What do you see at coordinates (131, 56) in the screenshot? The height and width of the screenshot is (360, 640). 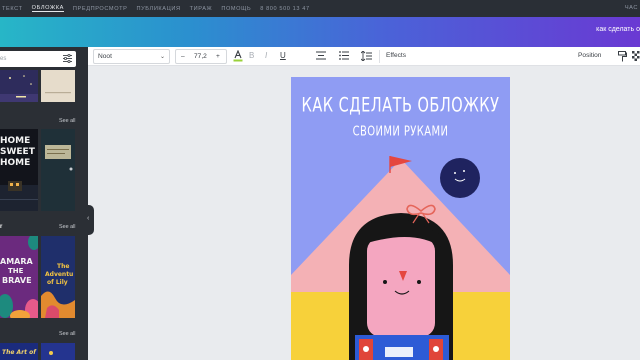 I see `font-family-select: Noot ⌄` at bounding box center [131, 56].